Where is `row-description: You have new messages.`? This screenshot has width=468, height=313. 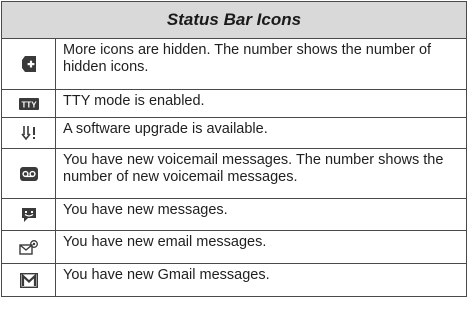
row-description: You have new messages. is located at coordinates (145, 210).